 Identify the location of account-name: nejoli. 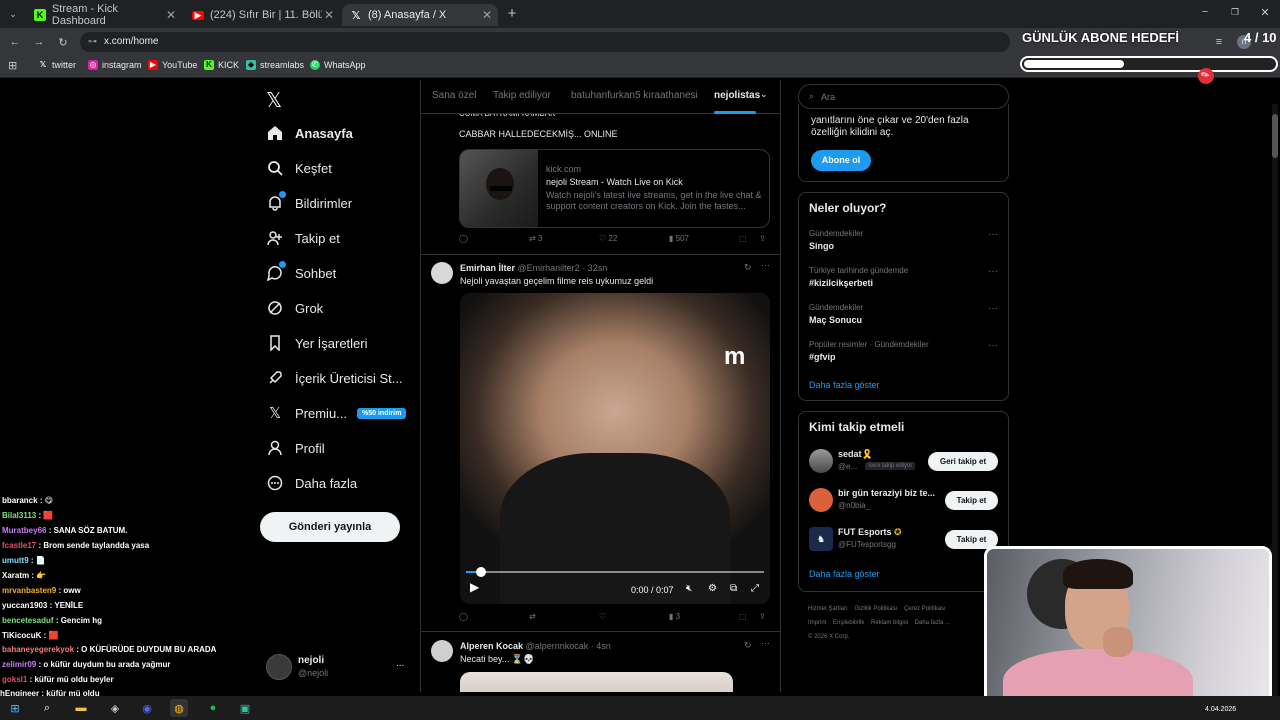
(311, 660).